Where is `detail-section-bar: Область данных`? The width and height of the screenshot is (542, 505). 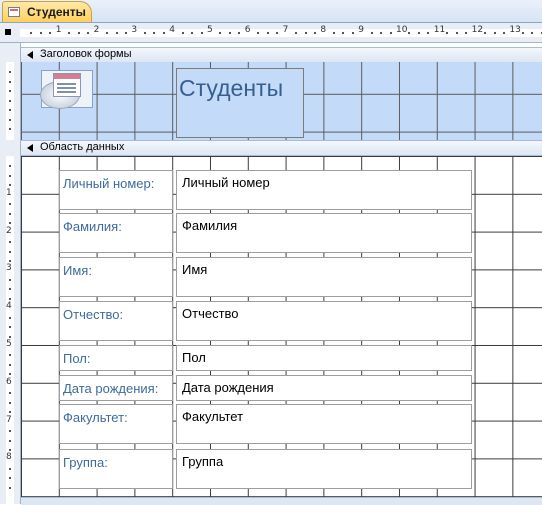
detail-section-bar: Область данных is located at coordinates (281, 148).